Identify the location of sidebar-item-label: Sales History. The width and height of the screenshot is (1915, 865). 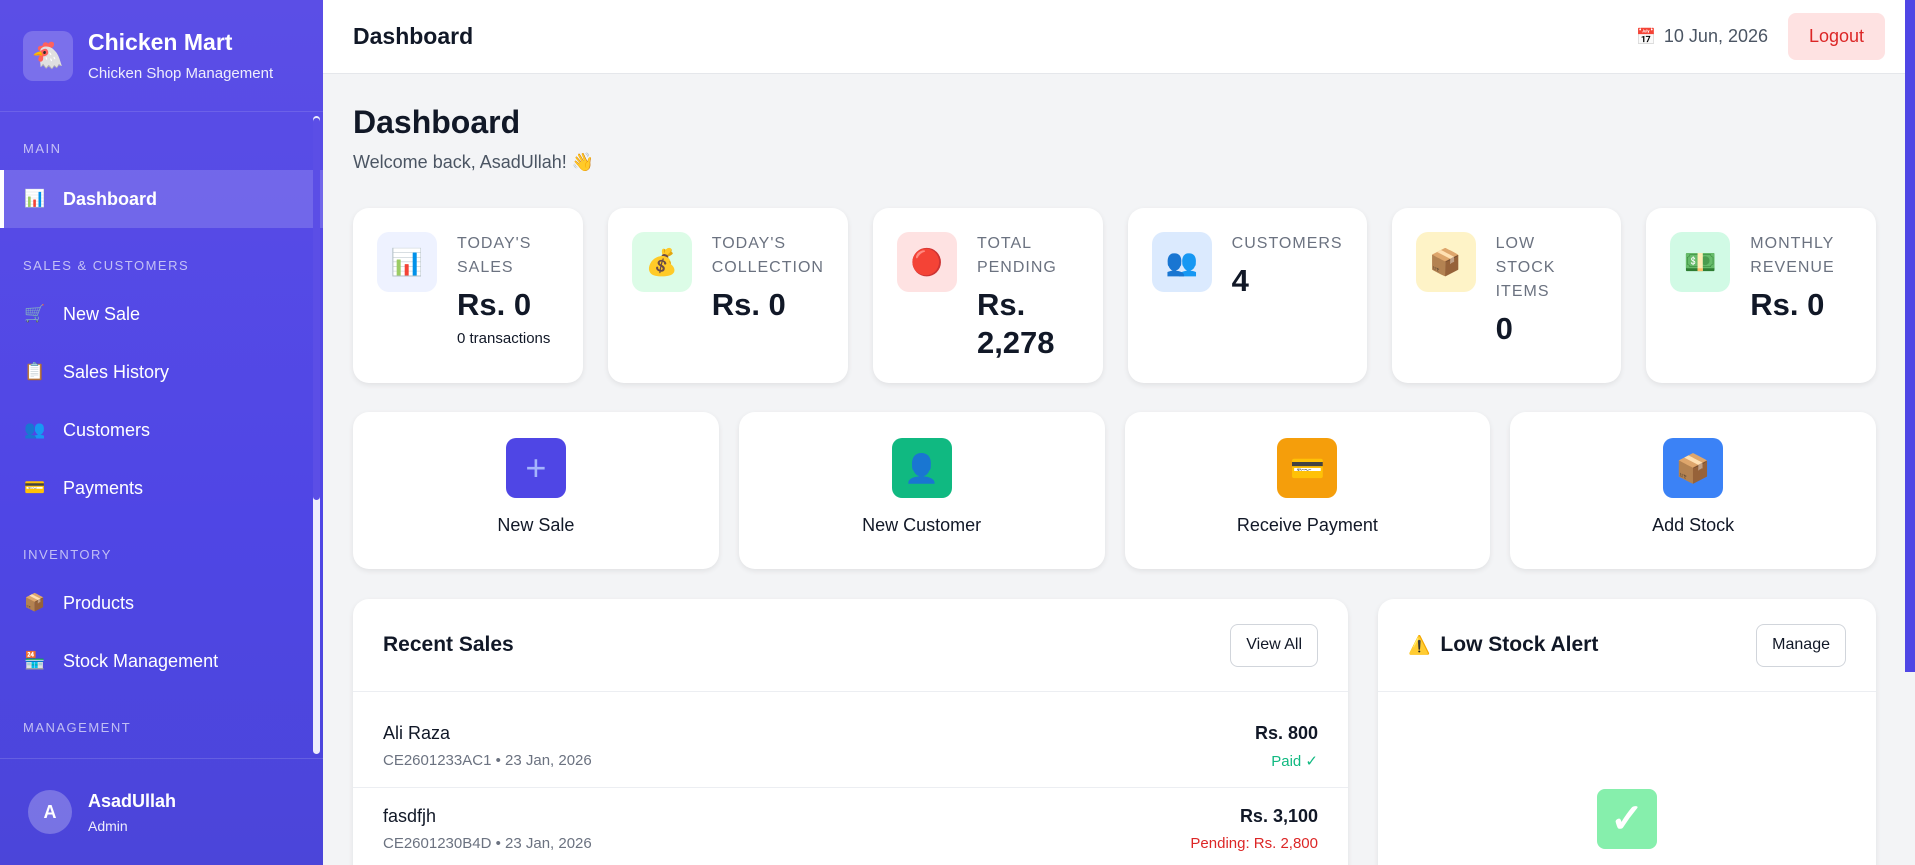
(116, 371).